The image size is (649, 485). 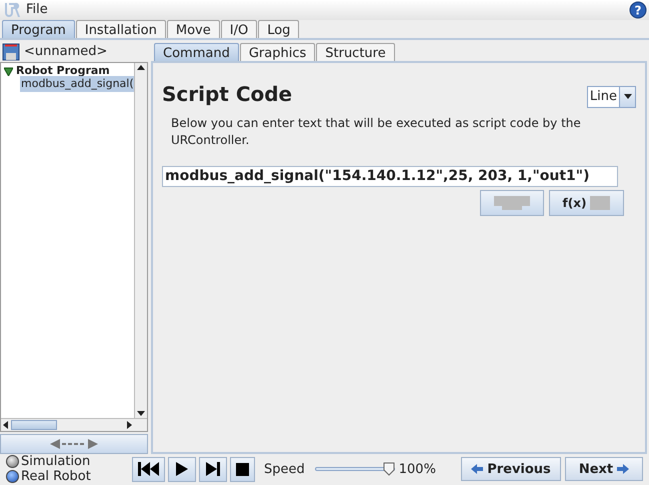 I want to click on tab: Move, so click(x=193, y=29).